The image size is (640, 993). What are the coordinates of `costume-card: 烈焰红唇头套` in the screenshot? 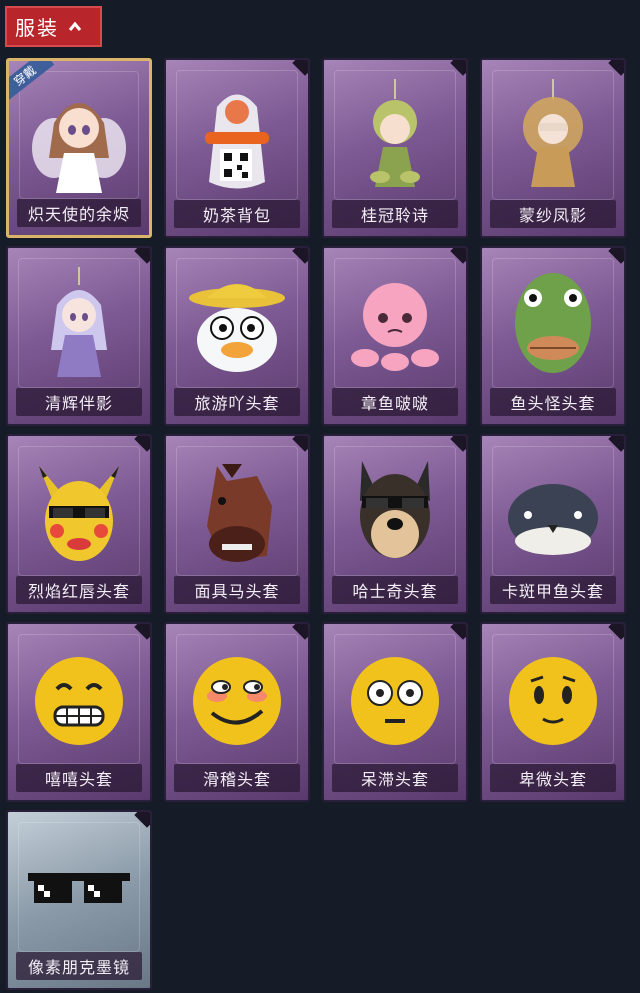 It's located at (79, 524).